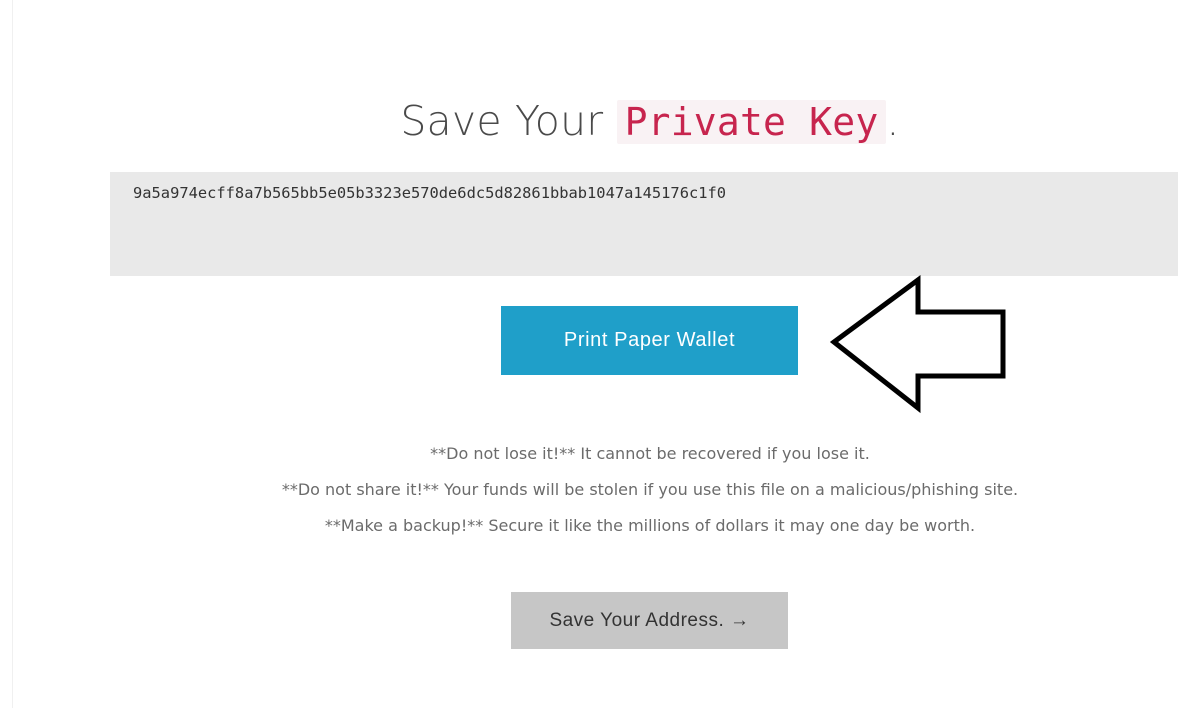 This screenshot has width=1178, height=708. What do you see at coordinates (649, 620) in the screenshot?
I see `save-your-address-button: Save Your Address. →` at bounding box center [649, 620].